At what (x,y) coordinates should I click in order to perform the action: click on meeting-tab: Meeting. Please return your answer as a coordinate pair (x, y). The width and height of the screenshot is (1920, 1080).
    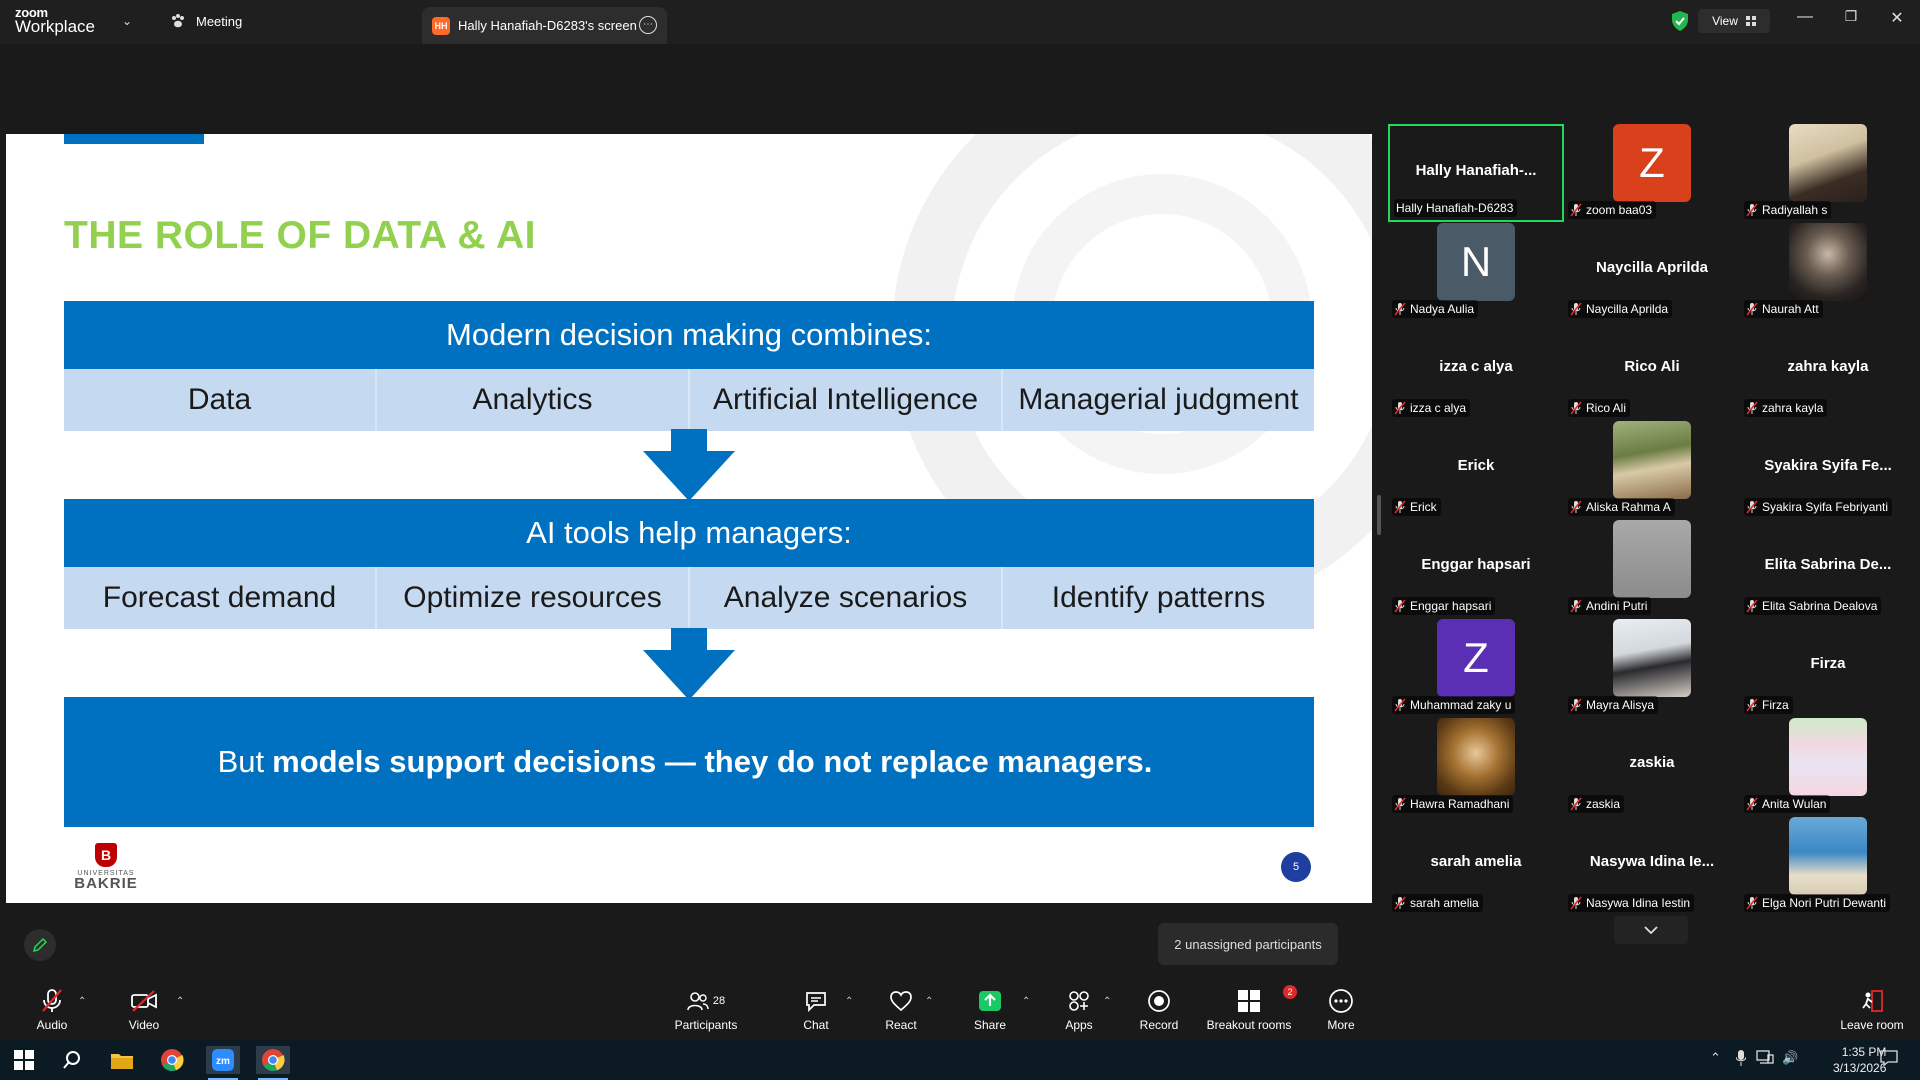
    Looking at the image, I should click on (206, 21).